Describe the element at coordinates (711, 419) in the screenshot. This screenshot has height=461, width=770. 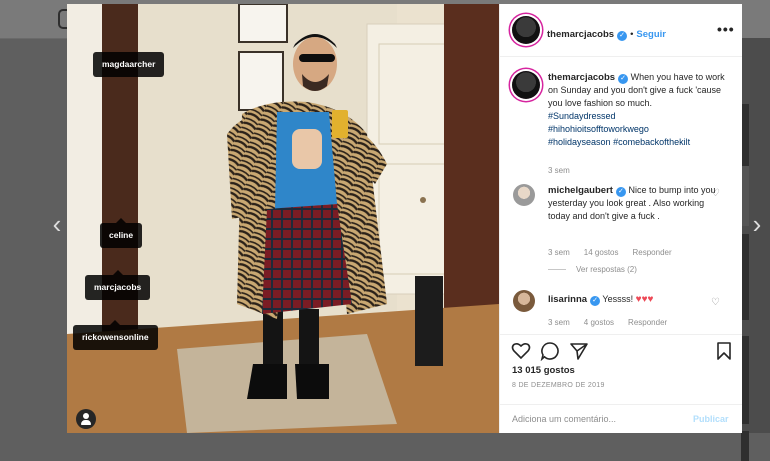
I see `publish-button: Publicar` at that location.